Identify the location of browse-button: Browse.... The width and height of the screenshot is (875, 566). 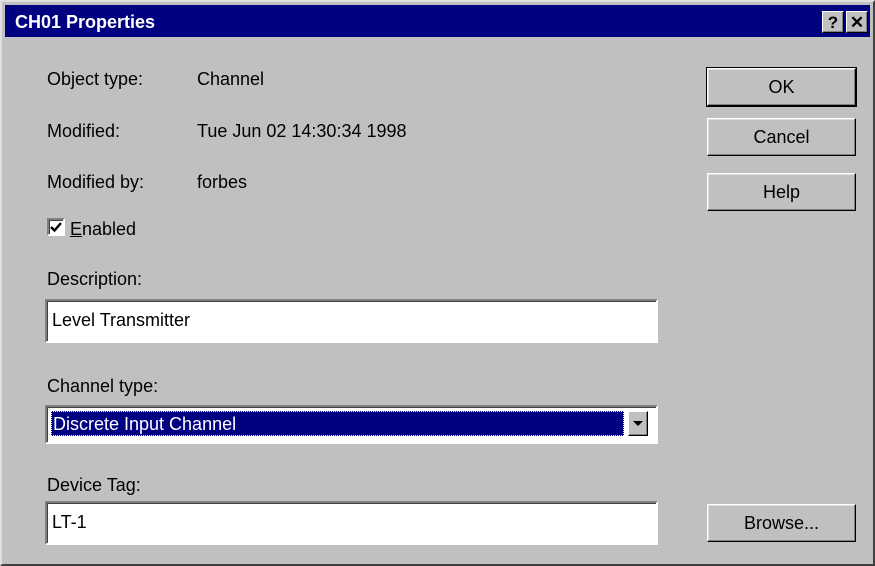
(781, 523).